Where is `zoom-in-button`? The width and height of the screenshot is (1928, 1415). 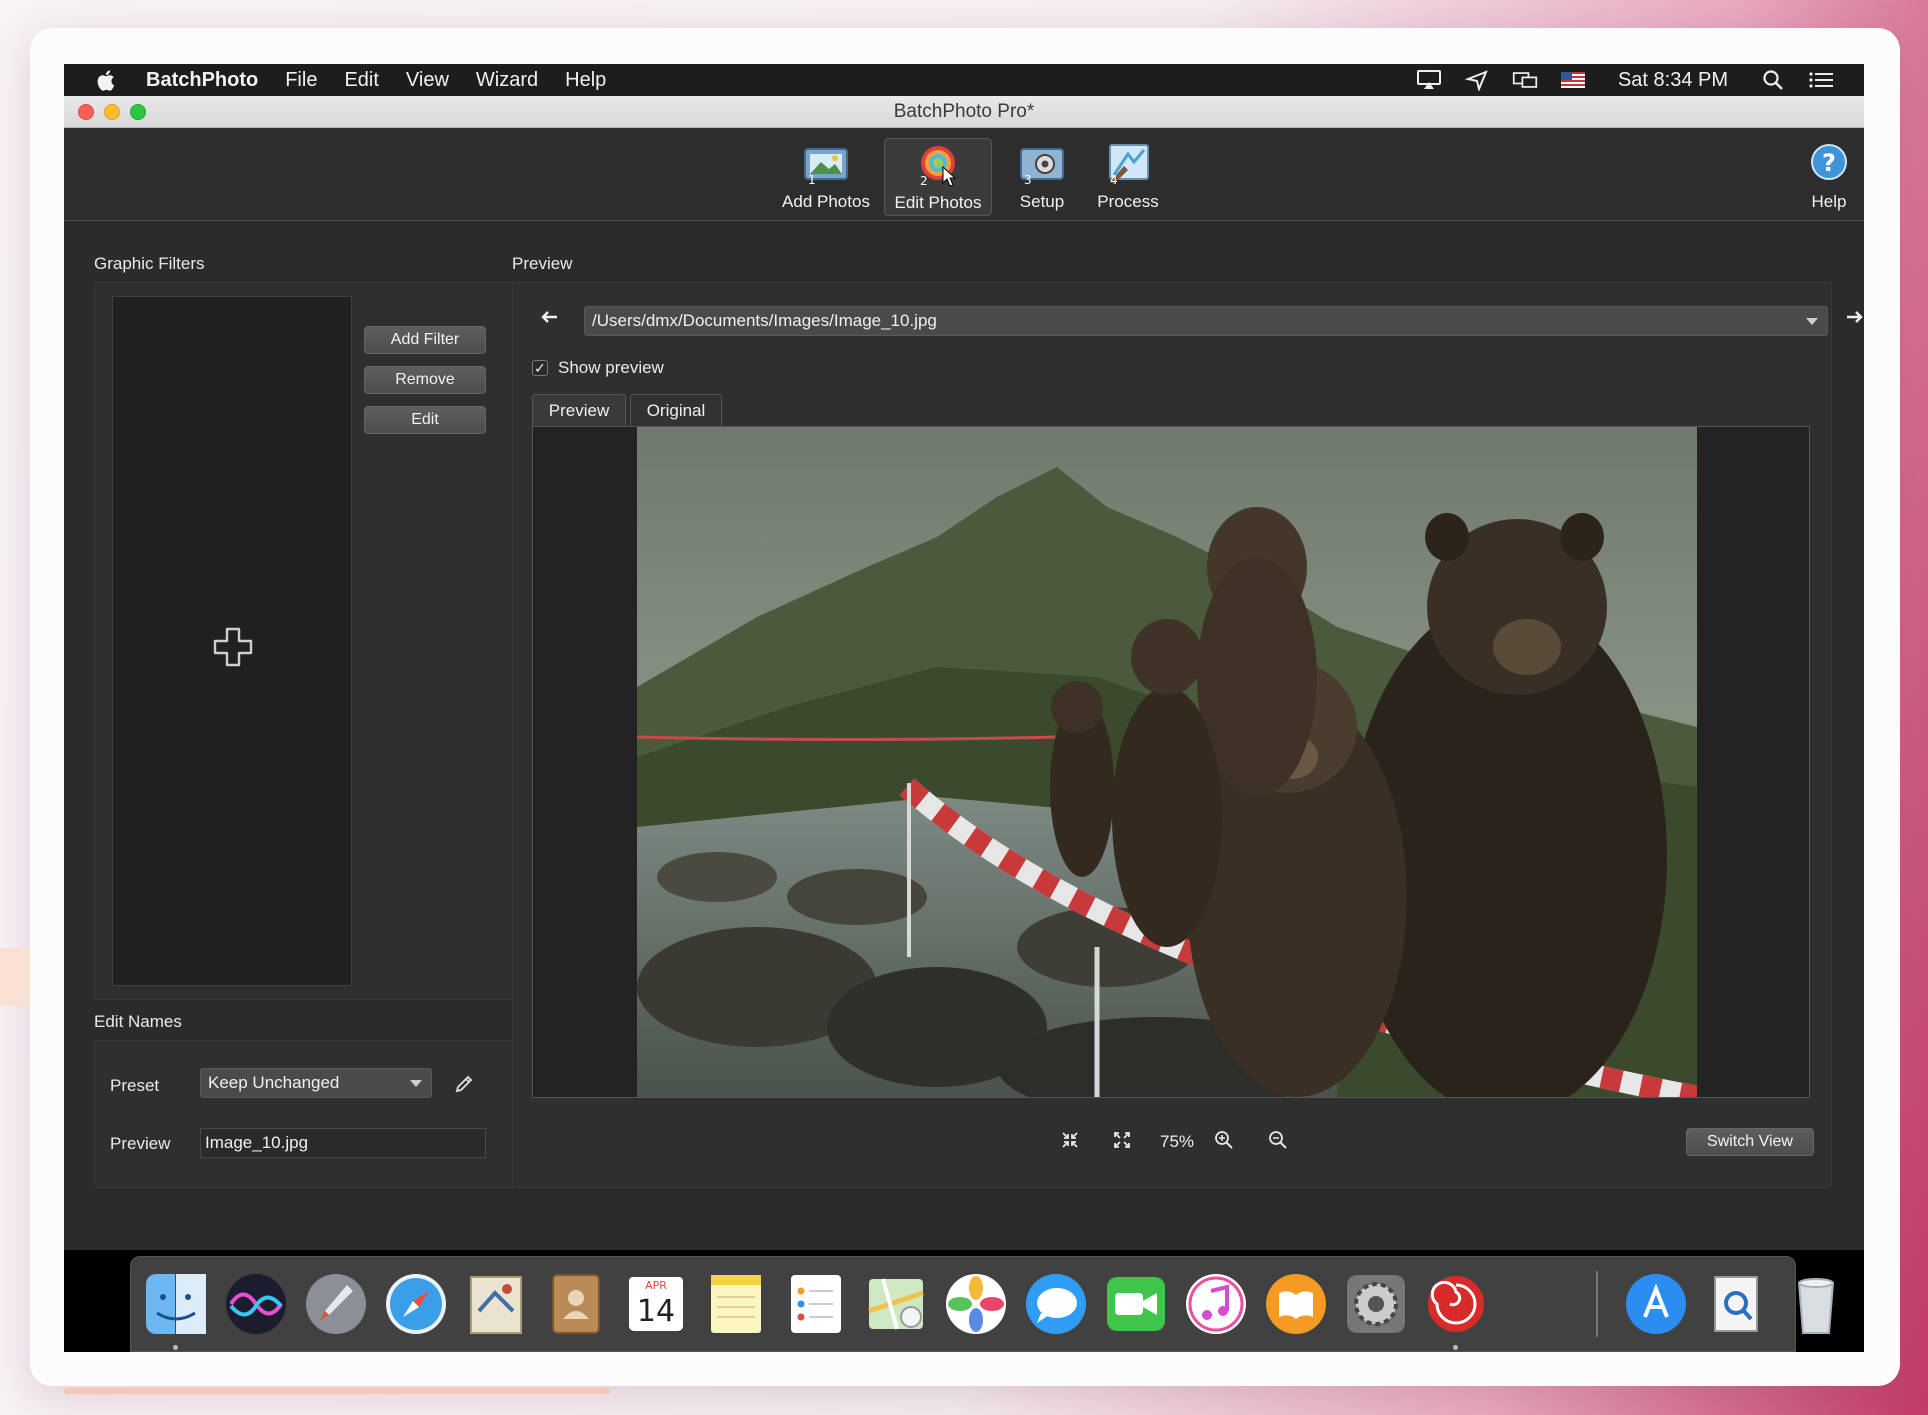
zoom-in-button is located at coordinates (1224, 1142).